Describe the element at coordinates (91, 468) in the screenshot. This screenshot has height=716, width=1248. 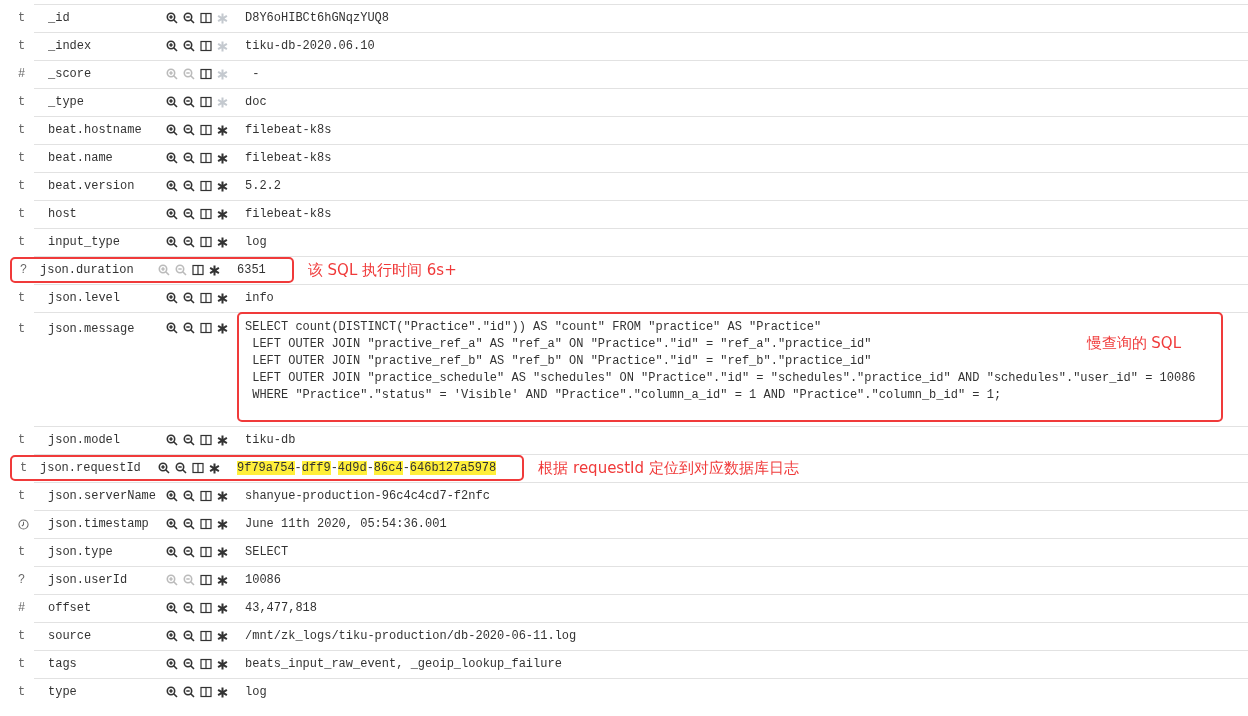
I see `field-name: json.requestId` at that location.